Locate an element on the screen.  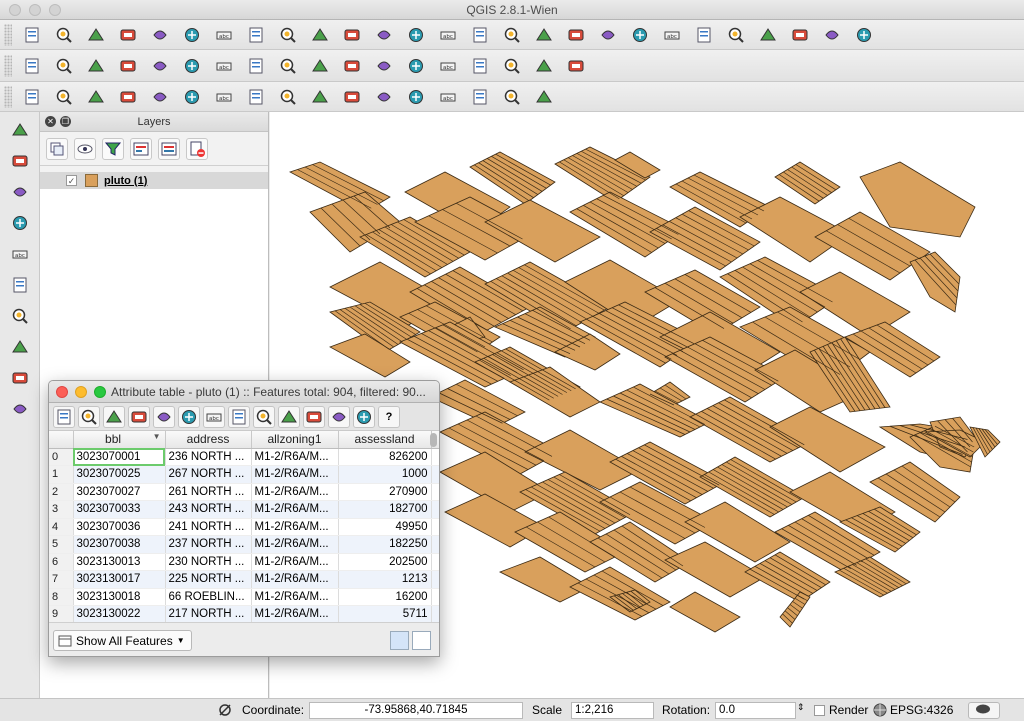
render-checkbox is located at coordinates (819, 710).